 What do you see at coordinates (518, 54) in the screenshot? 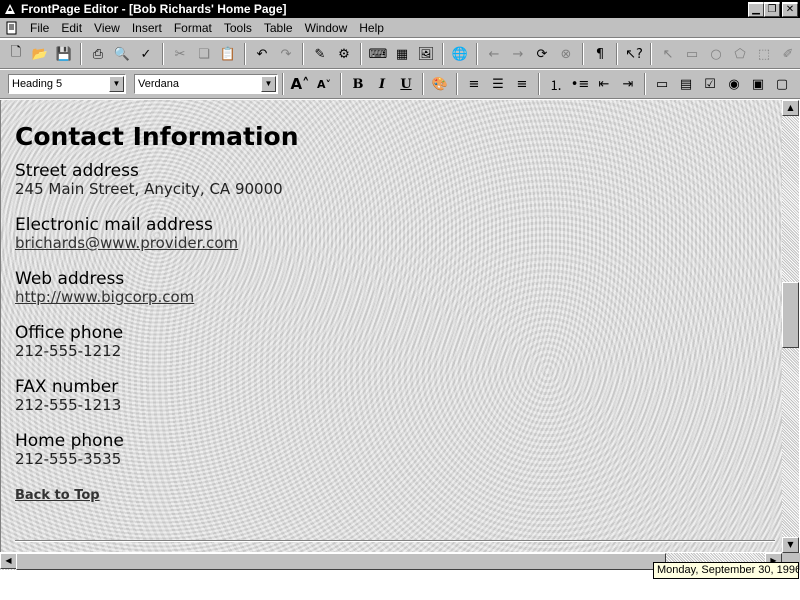
I see `forward-arrow-icon: →` at bounding box center [518, 54].